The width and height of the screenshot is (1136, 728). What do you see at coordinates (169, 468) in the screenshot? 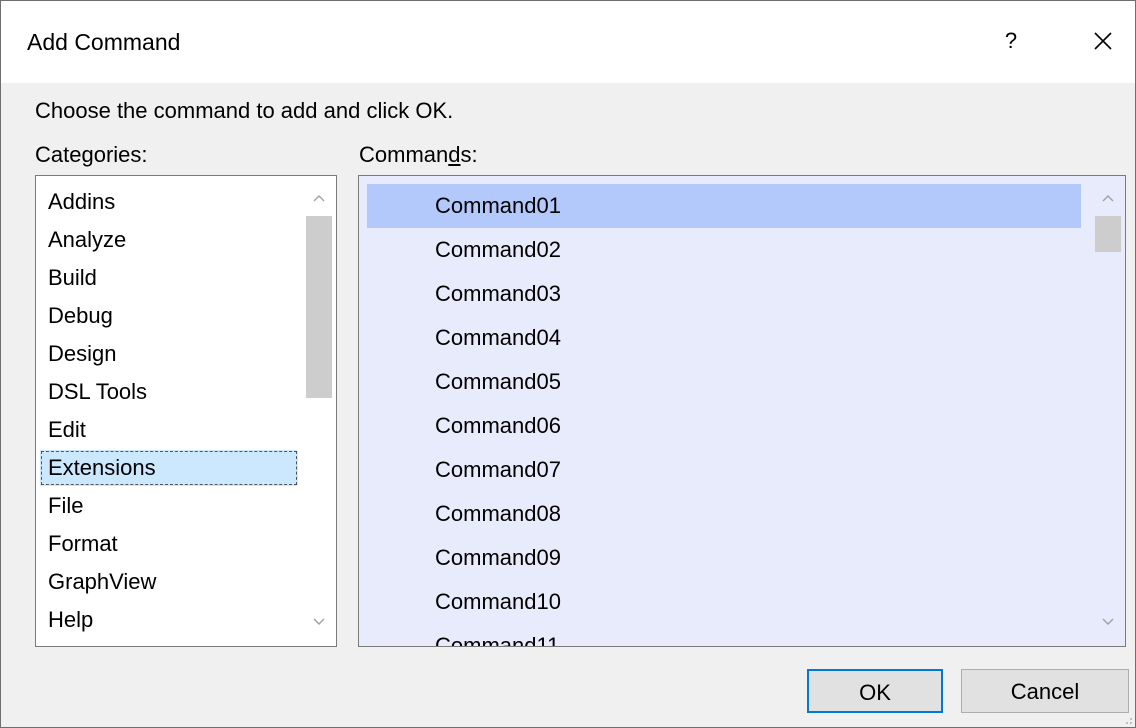
I see `category-item-selected: Extensions` at bounding box center [169, 468].